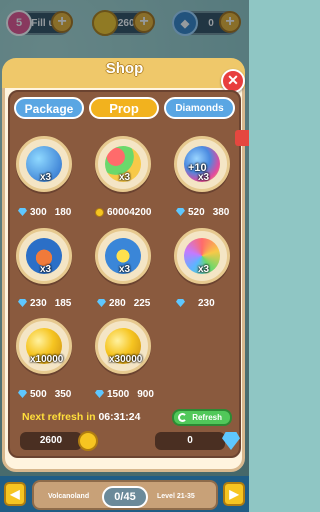 Image resolution: width=320 pixels, height=512 pixels. What do you see at coordinates (176, 496) in the screenshot?
I see `level-range: Level 21-35` at bounding box center [176, 496].